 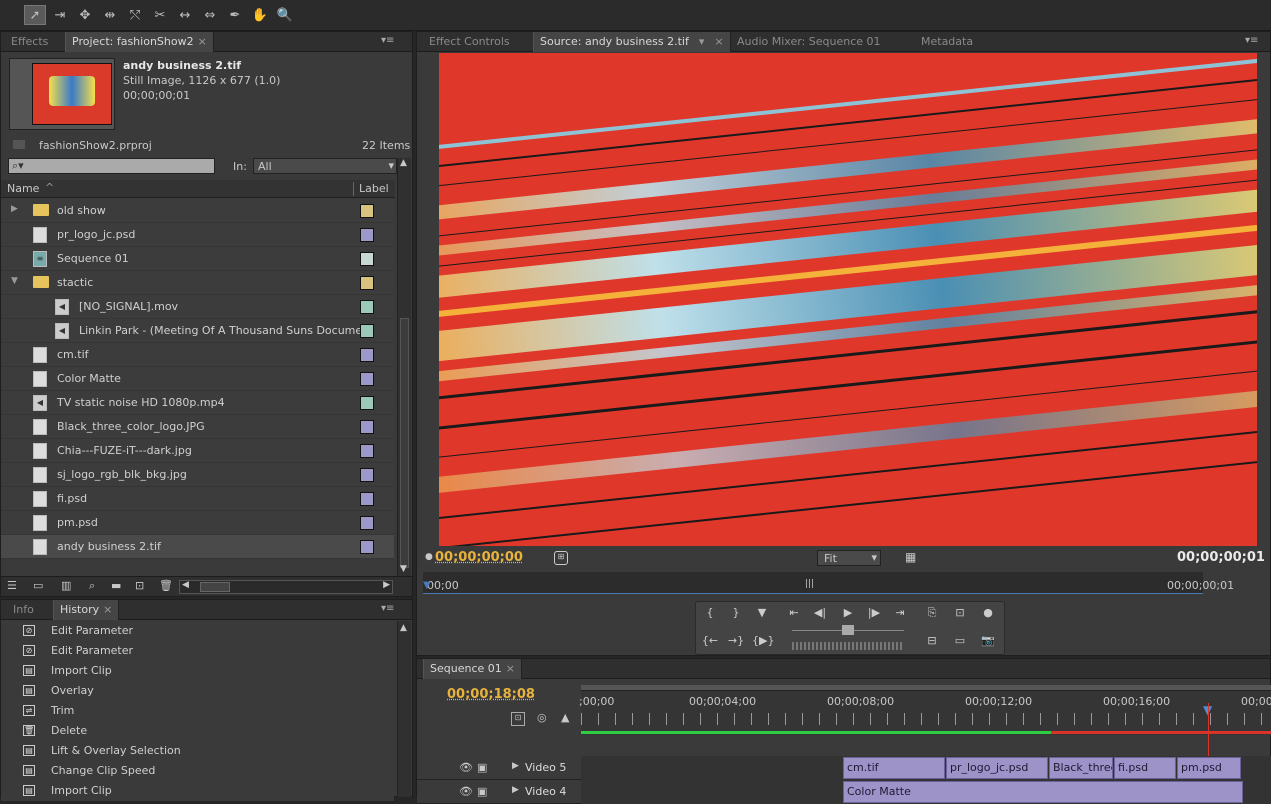 What do you see at coordinates (197, 711) in the screenshot?
I see `history-item: ⇌ Trim` at bounding box center [197, 711].